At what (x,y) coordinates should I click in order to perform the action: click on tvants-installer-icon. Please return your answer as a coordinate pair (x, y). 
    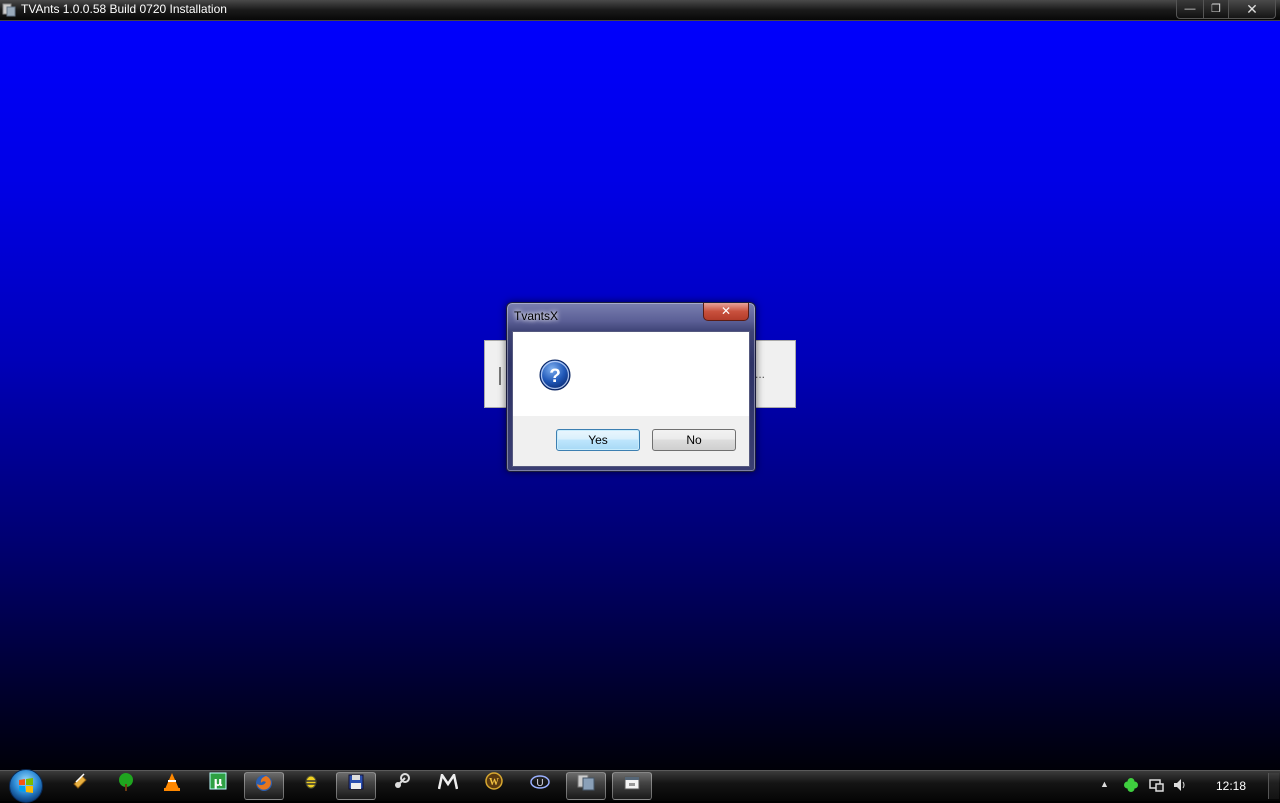
    Looking at the image, I should click on (586, 786).